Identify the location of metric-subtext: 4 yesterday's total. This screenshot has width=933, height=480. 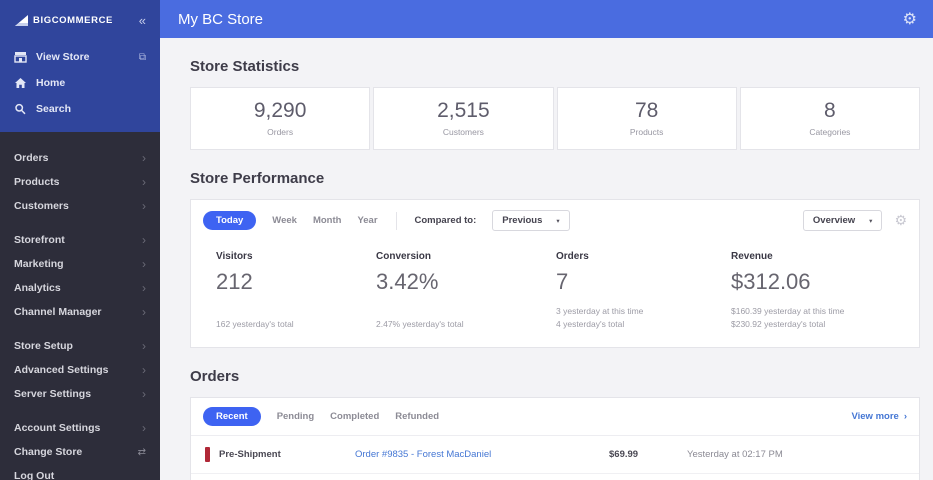
(590, 323).